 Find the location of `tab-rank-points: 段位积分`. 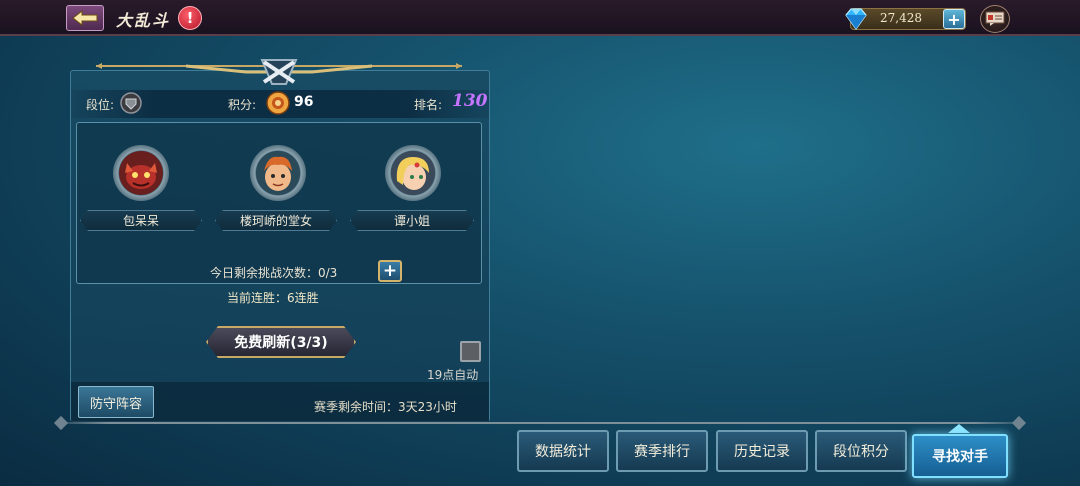

tab-rank-points: 段位积分 is located at coordinates (861, 451).